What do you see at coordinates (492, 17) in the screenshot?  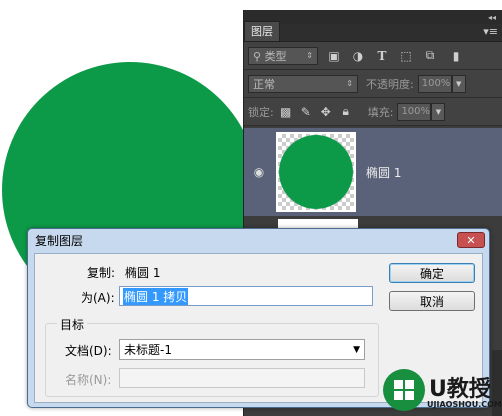 I see `double-chevron-icon: ◂◂` at bounding box center [492, 17].